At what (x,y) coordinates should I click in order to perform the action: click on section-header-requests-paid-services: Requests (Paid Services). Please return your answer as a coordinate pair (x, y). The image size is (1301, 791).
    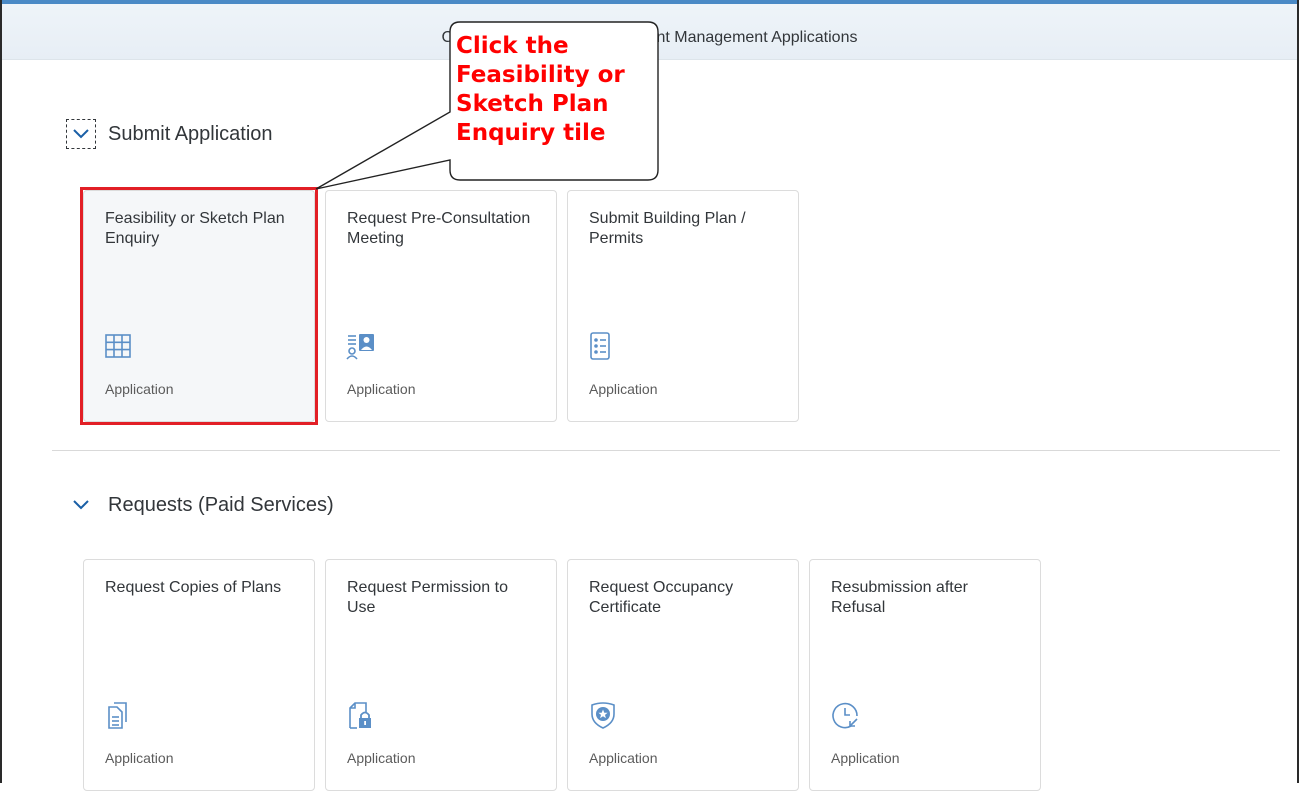
    Looking at the image, I should click on (200, 505).